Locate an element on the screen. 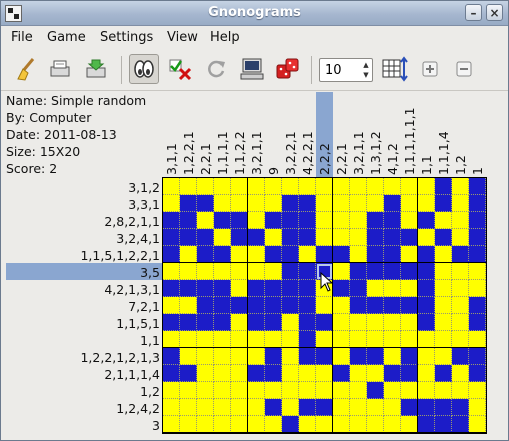  column-clue: 4,1,2 is located at coordinates (392, 159).